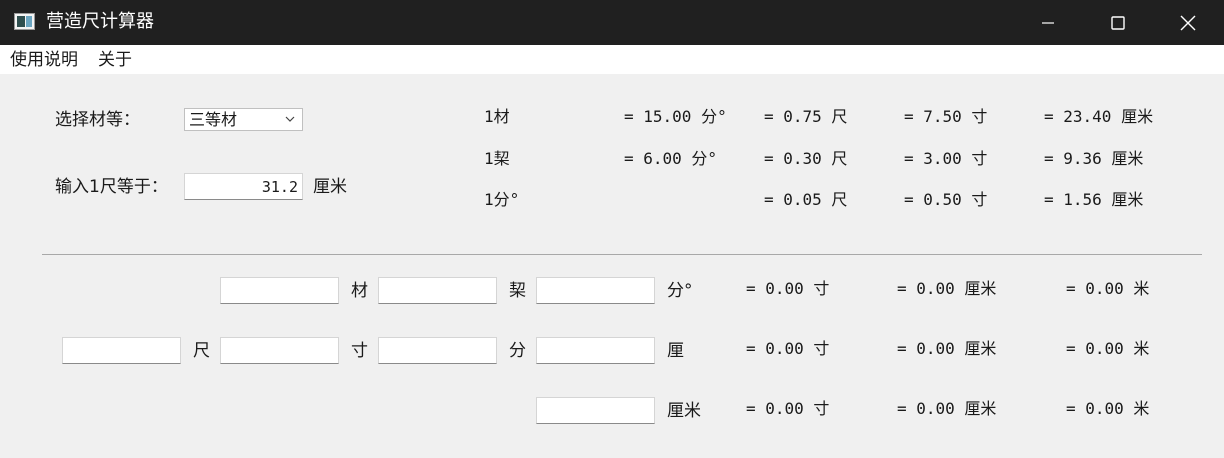 This screenshot has width=1224, height=458. What do you see at coordinates (497, 116) in the screenshot?
I see `ref-row-cai-name: 1材` at bounding box center [497, 116].